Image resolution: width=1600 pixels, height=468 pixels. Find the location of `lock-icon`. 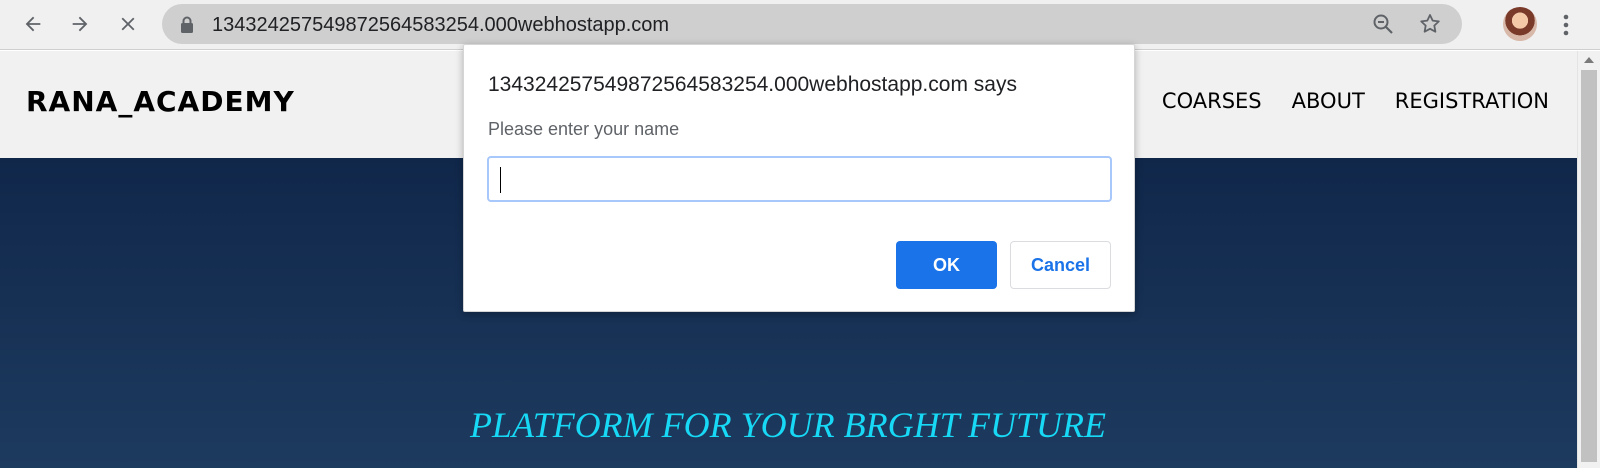

lock-icon is located at coordinates (187, 24).